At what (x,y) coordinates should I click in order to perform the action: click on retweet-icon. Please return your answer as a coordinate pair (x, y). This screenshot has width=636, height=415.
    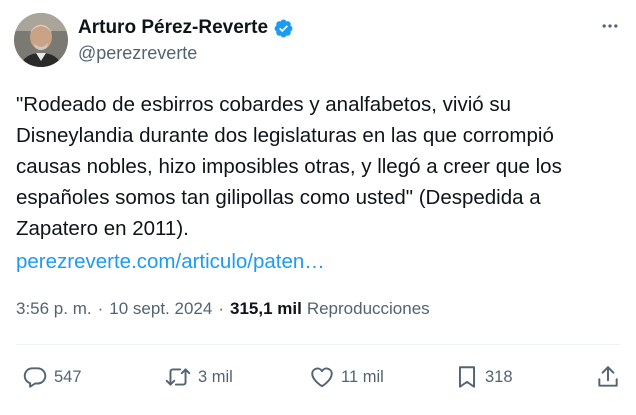
    Looking at the image, I should click on (178, 377).